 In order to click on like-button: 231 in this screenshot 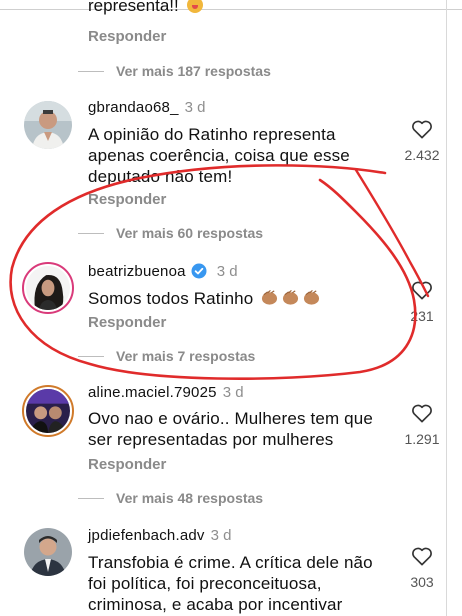, I will do `click(422, 302)`.